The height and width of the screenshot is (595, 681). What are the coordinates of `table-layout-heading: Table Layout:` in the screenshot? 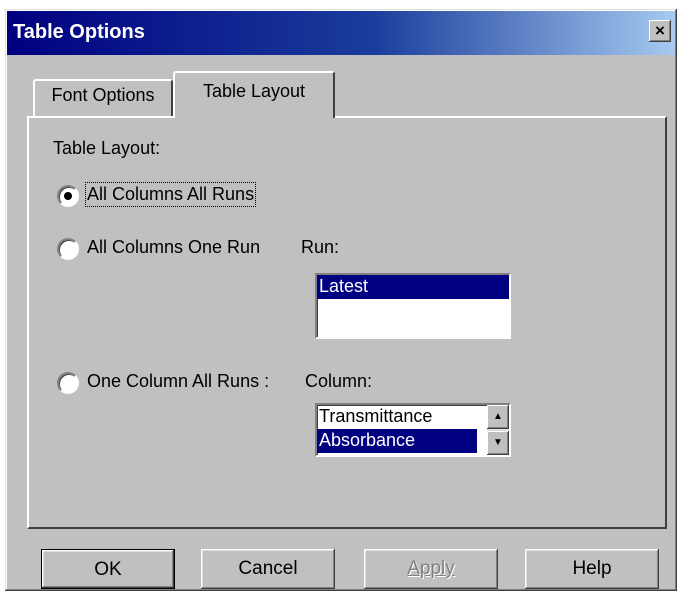 It's located at (107, 148).